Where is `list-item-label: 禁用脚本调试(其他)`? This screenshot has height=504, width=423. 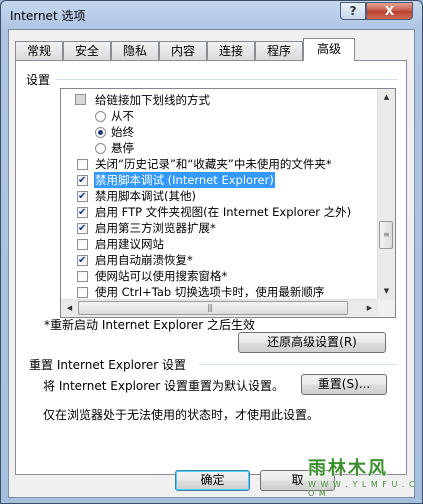
list-item-label: 禁用脚本调试(其他) is located at coordinates (145, 196).